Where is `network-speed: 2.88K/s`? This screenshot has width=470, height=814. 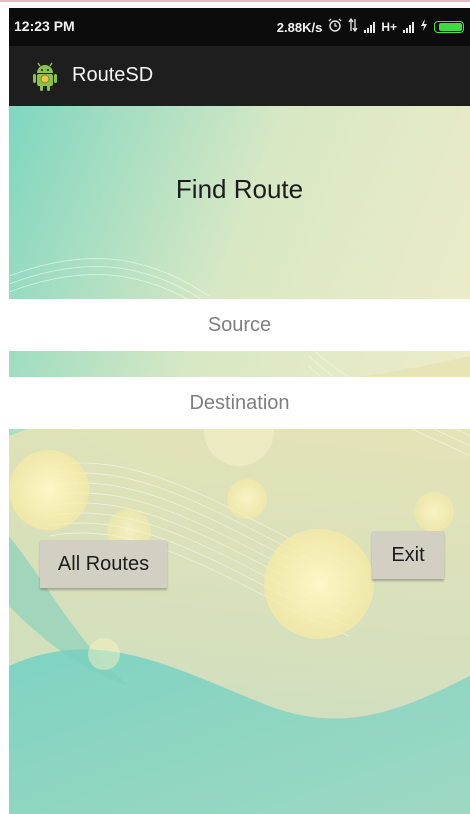 network-speed: 2.88K/s is located at coordinates (299, 27).